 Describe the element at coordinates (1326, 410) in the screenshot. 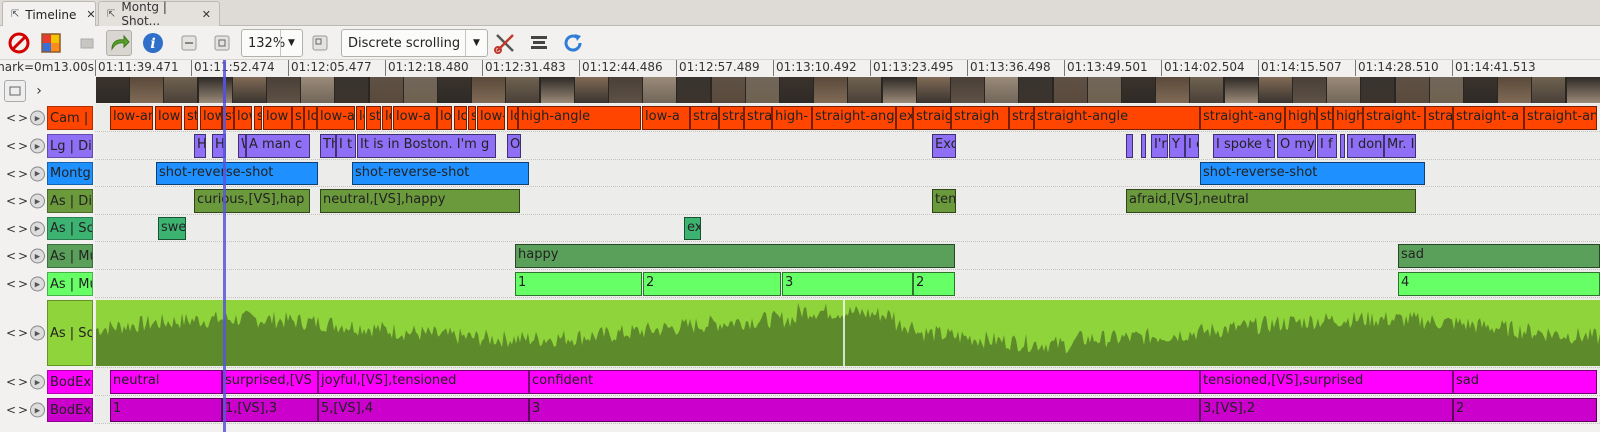

I see `annotation-segment: 3,[VS],2` at that location.